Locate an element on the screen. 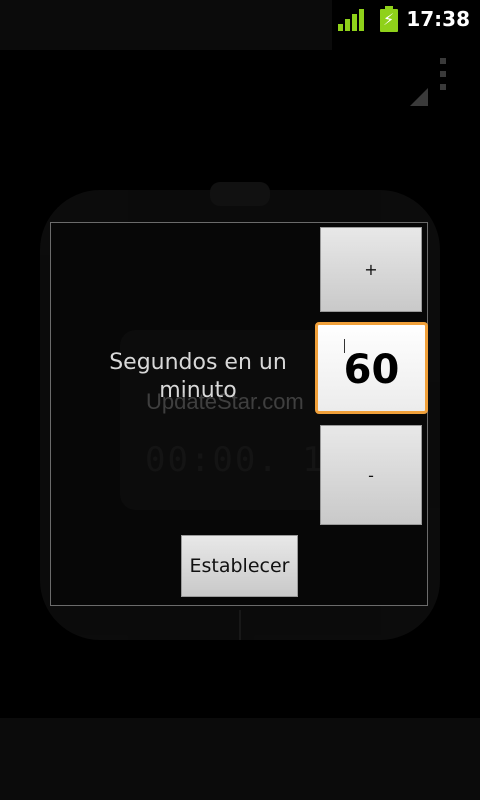 Image resolution: width=480 pixels, height=800 pixels. seconds-value: 60 is located at coordinates (371, 370).